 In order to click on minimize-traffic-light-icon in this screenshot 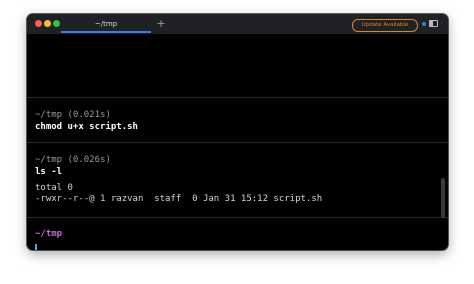, I will do `click(47, 23)`.